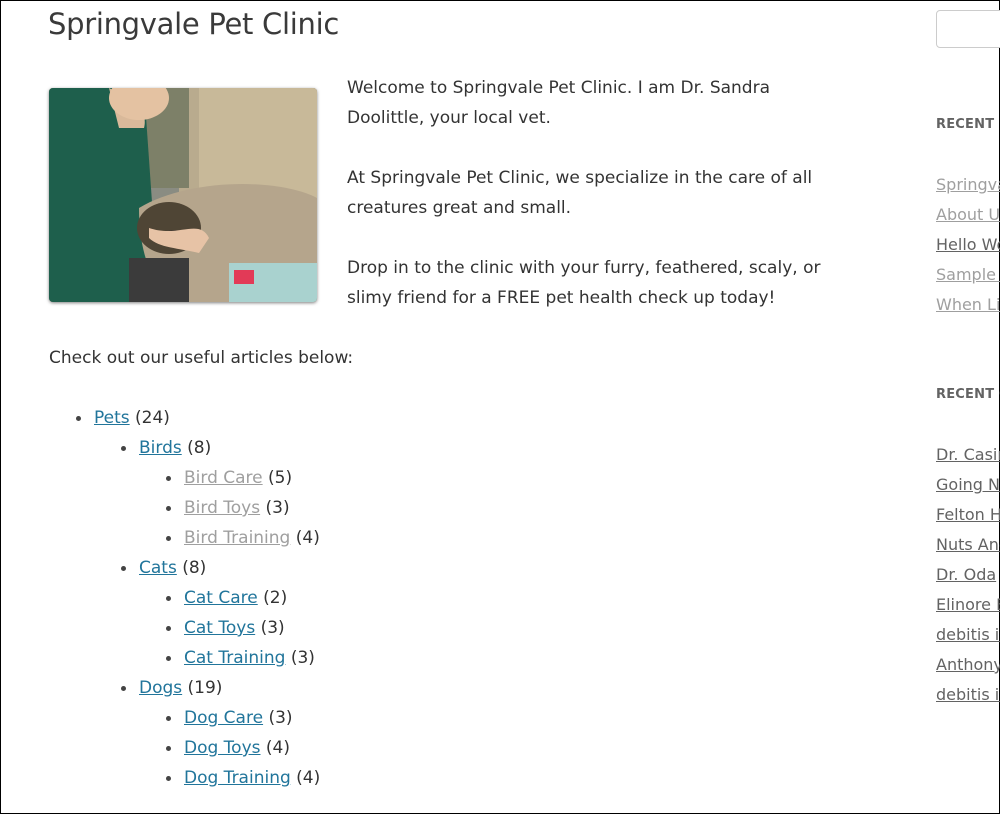 This screenshot has width=1000, height=814. I want to click on list-item: Dr. Oda, so click(968, 575).